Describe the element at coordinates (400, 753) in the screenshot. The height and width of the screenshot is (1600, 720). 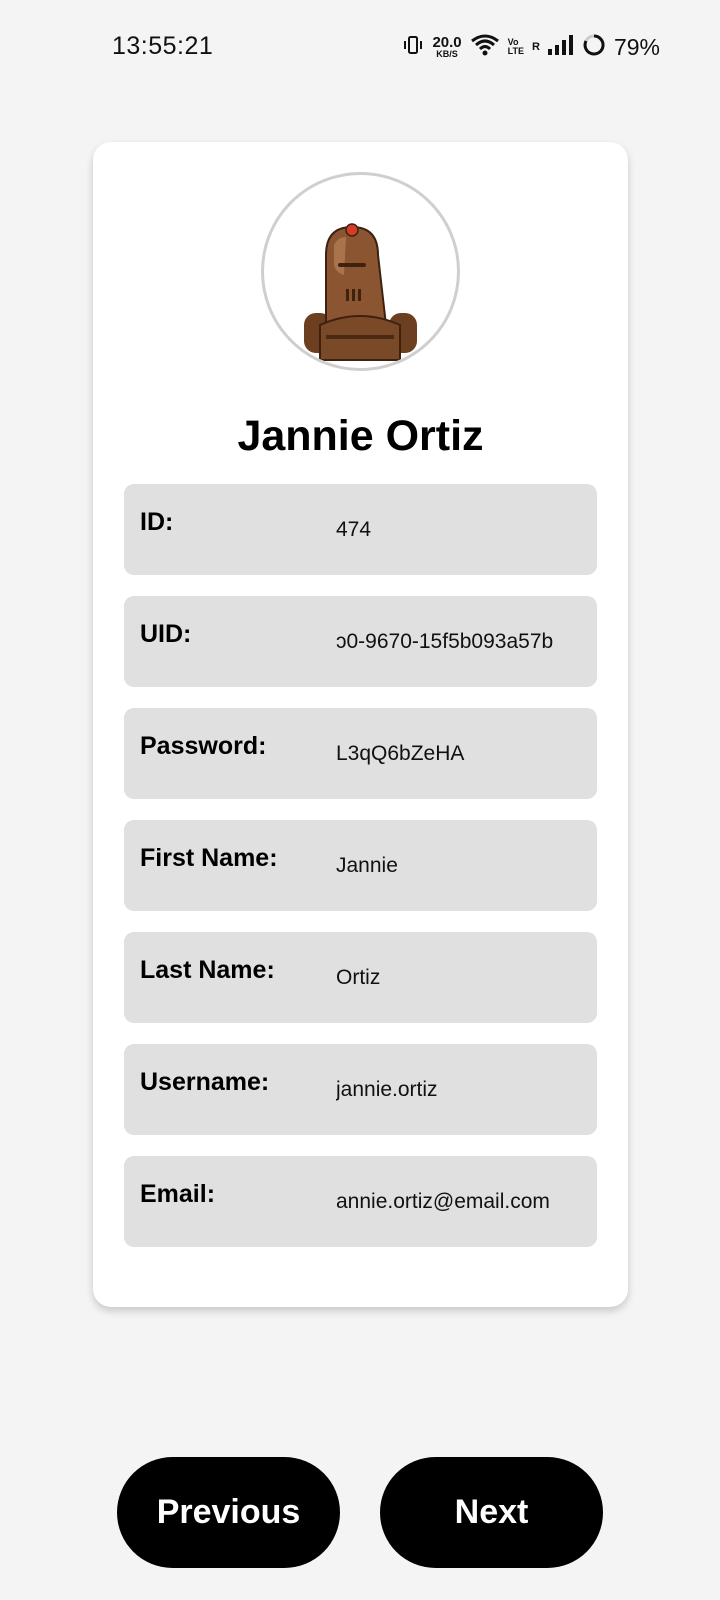
I see `field-value: L3qQ6bZeHA` at that location.